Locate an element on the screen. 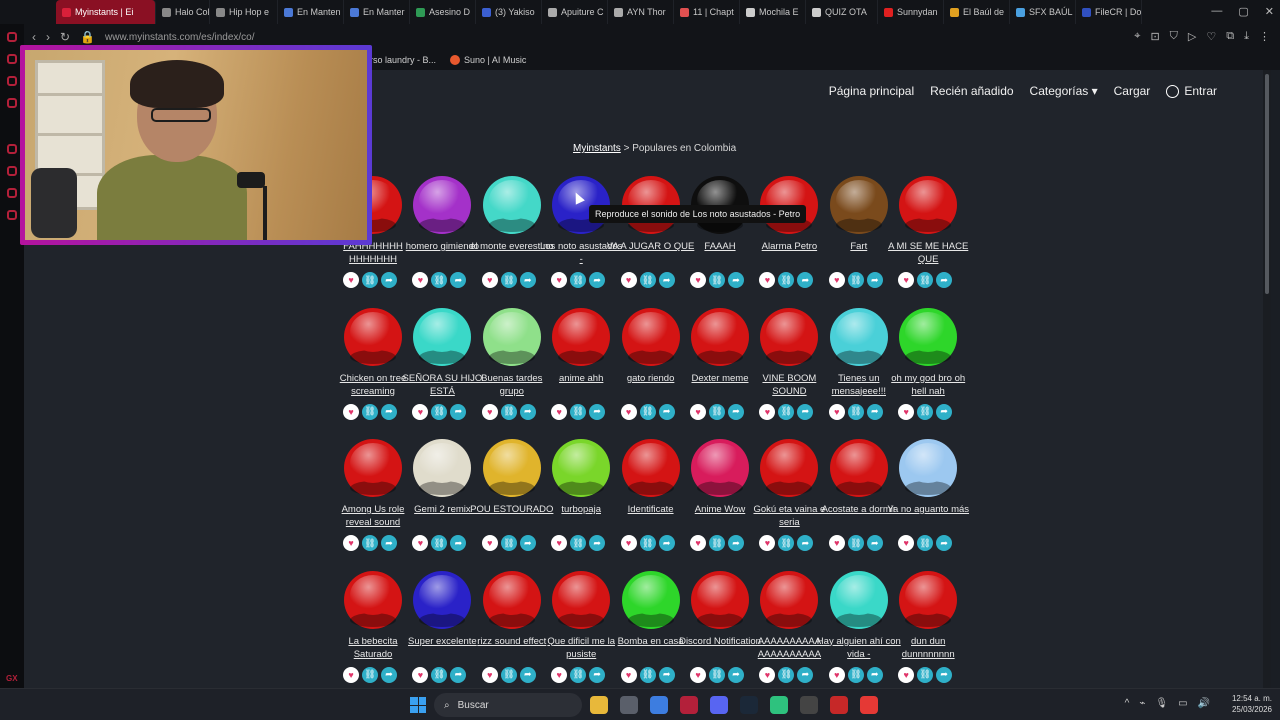 The height and width of the screenshot is (720, 1280). taskbar-search: ⌕ Buscar is located at coordinates (508, 705).